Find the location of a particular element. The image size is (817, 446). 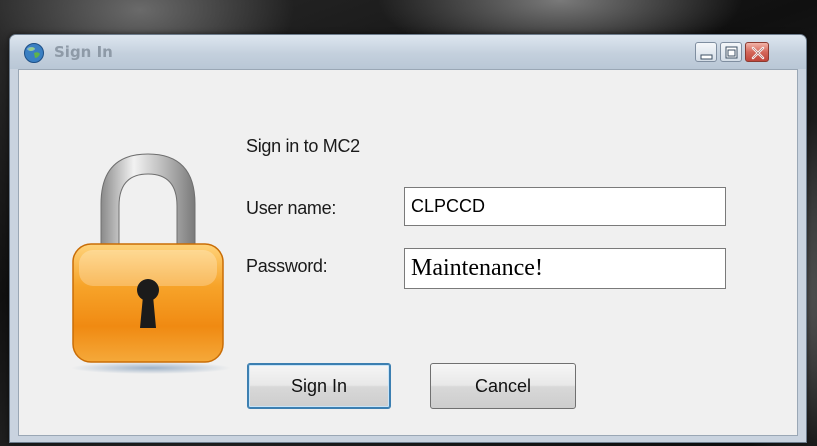

sign-in-heading: Sign in to MC2 is located at coordinates (303, 146).